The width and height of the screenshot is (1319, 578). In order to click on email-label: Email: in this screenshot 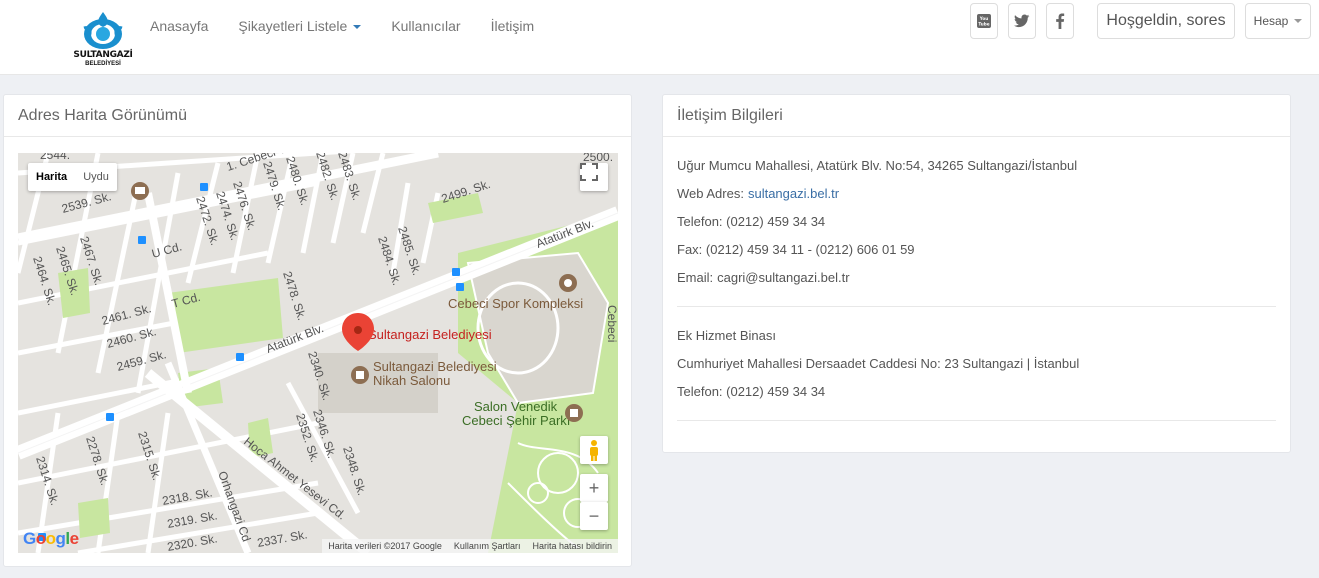, I will do `click(695, 277)`.